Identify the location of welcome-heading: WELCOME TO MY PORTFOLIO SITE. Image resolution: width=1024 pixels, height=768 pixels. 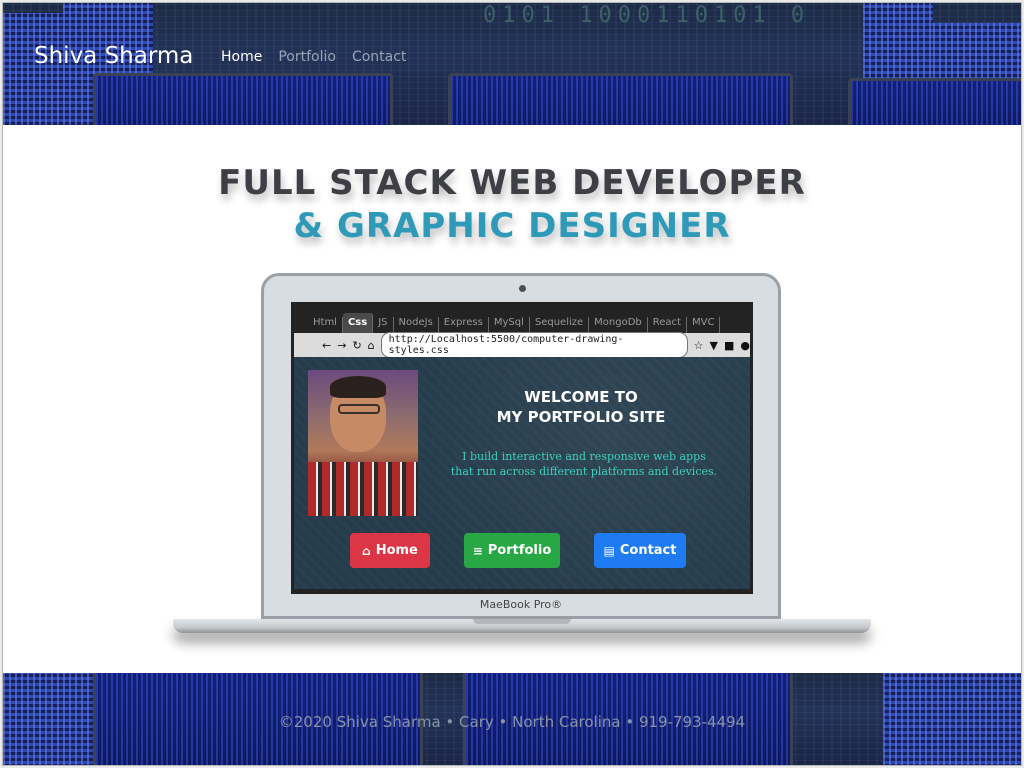
(581, 407).